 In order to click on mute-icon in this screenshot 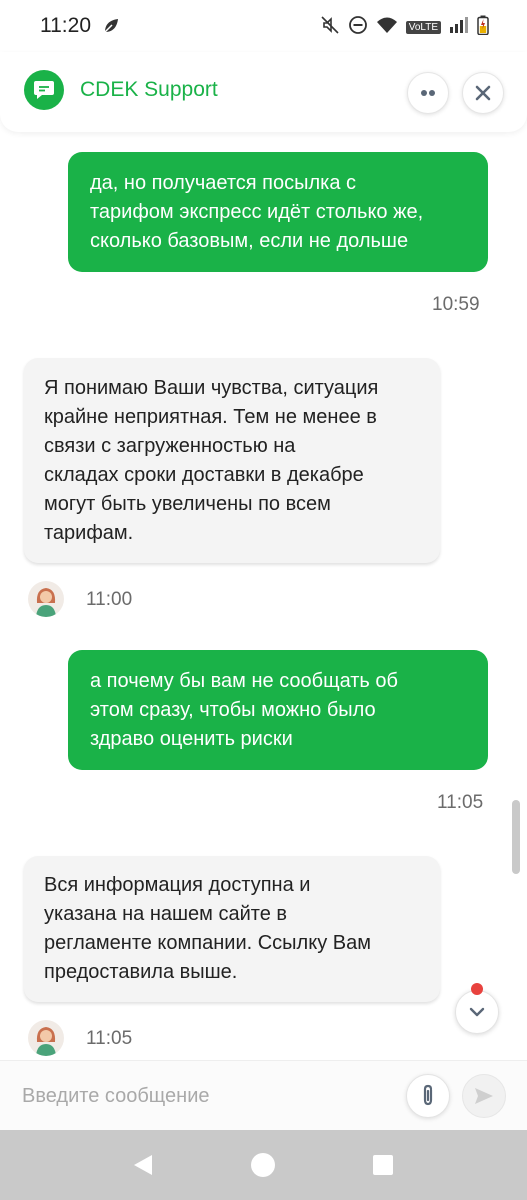, I will do `click(330, 27)`.